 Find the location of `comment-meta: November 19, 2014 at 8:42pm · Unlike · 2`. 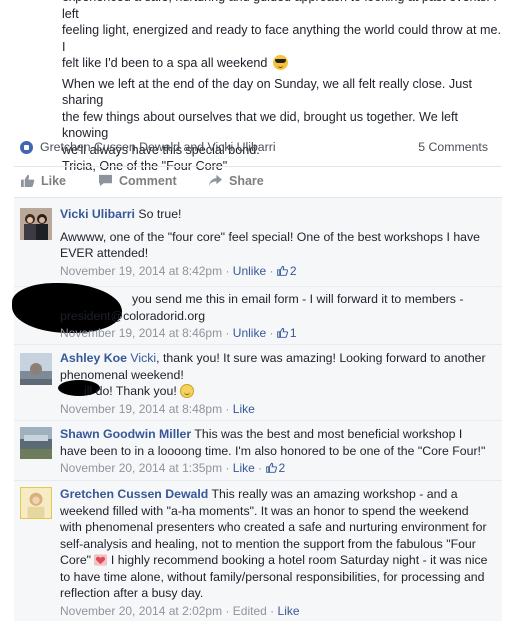

comment-meta: November 19, 2014 at 8:42pm · Unlike · 2 is located at coordinates (275, 271).